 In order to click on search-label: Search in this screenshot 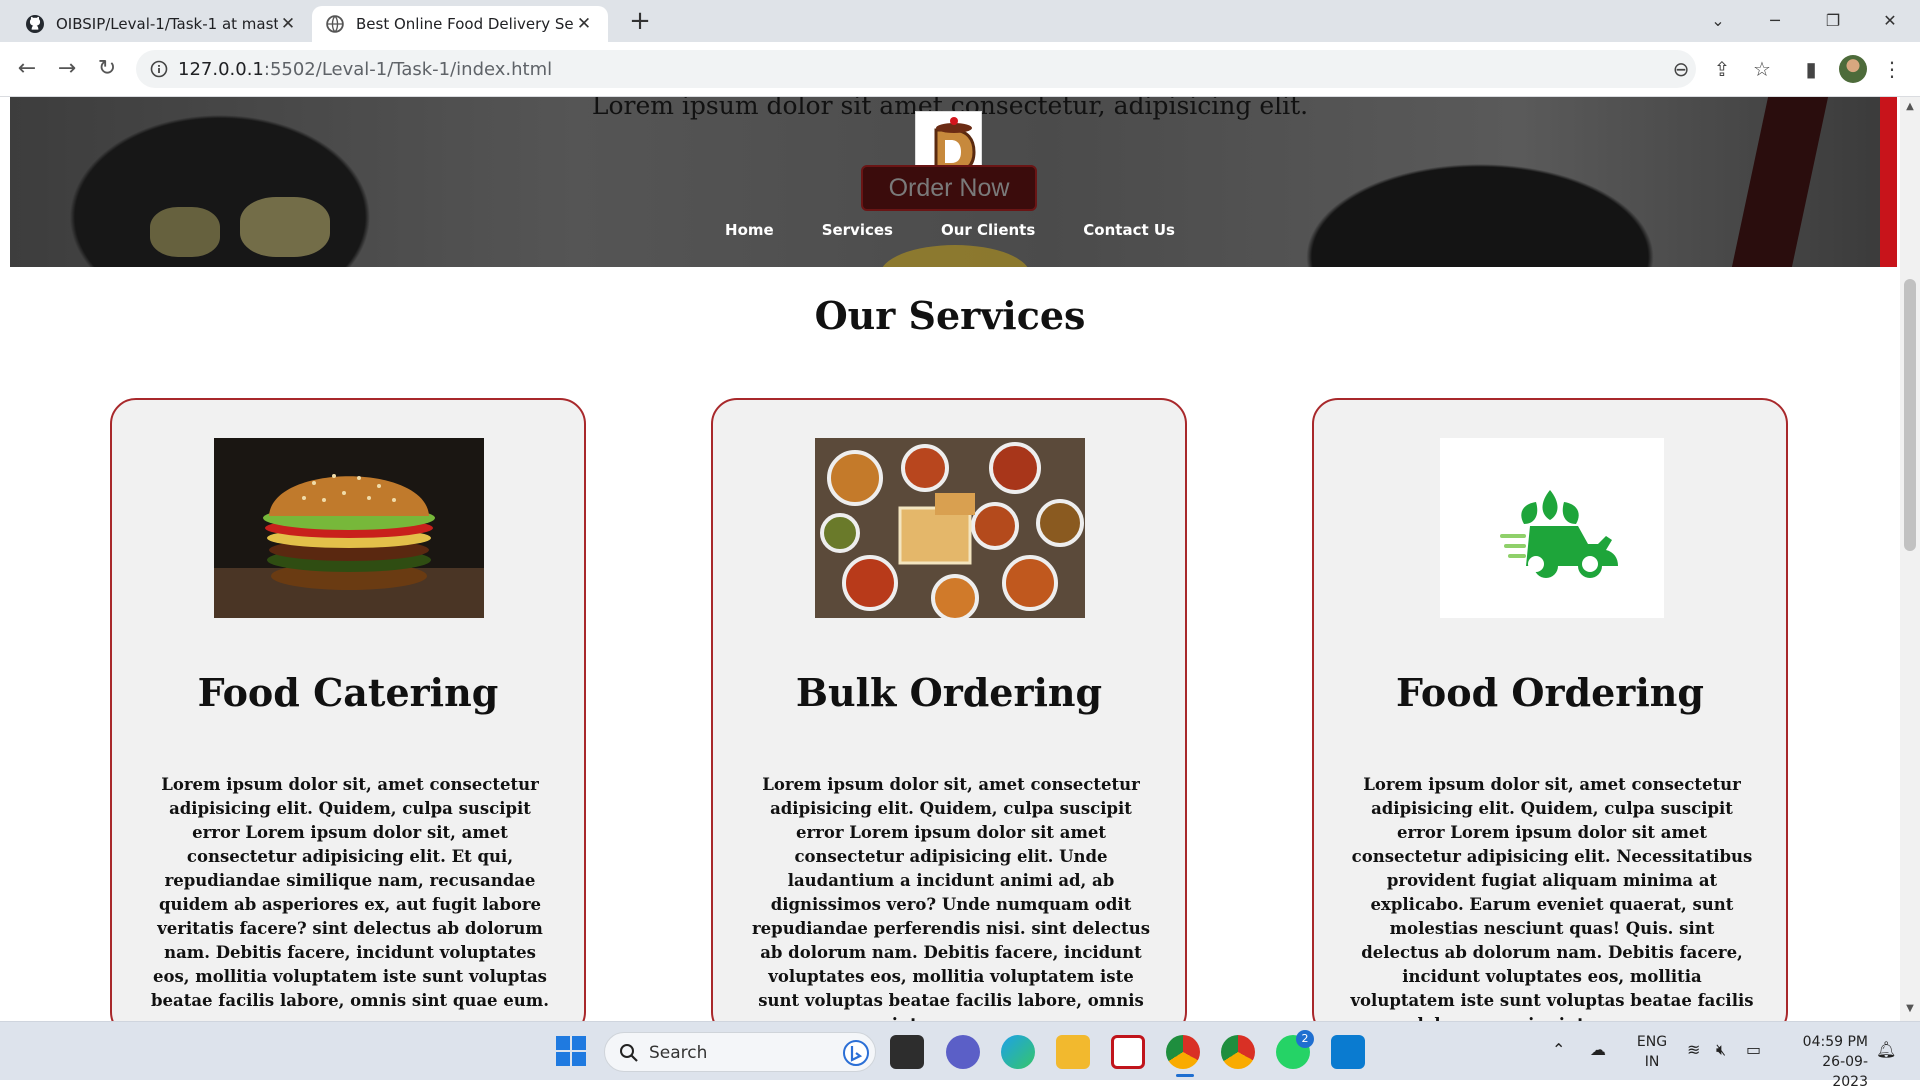, I will do `click(678, 1053)`.